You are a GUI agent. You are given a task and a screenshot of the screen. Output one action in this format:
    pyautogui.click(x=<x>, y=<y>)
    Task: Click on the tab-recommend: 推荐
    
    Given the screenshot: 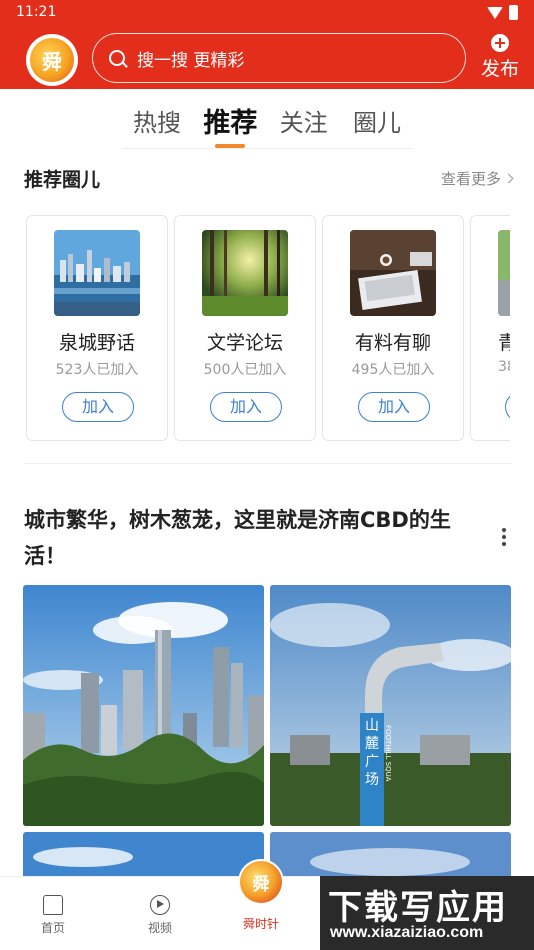 What is the action you would take?
    pyautogui.click(x=230, y=121)
    